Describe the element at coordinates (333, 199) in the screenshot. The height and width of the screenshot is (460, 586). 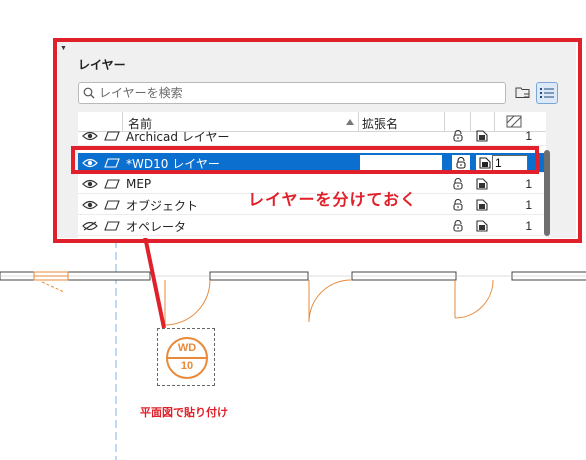
I see `callout-text: レイヤーを分けておく` at that location.